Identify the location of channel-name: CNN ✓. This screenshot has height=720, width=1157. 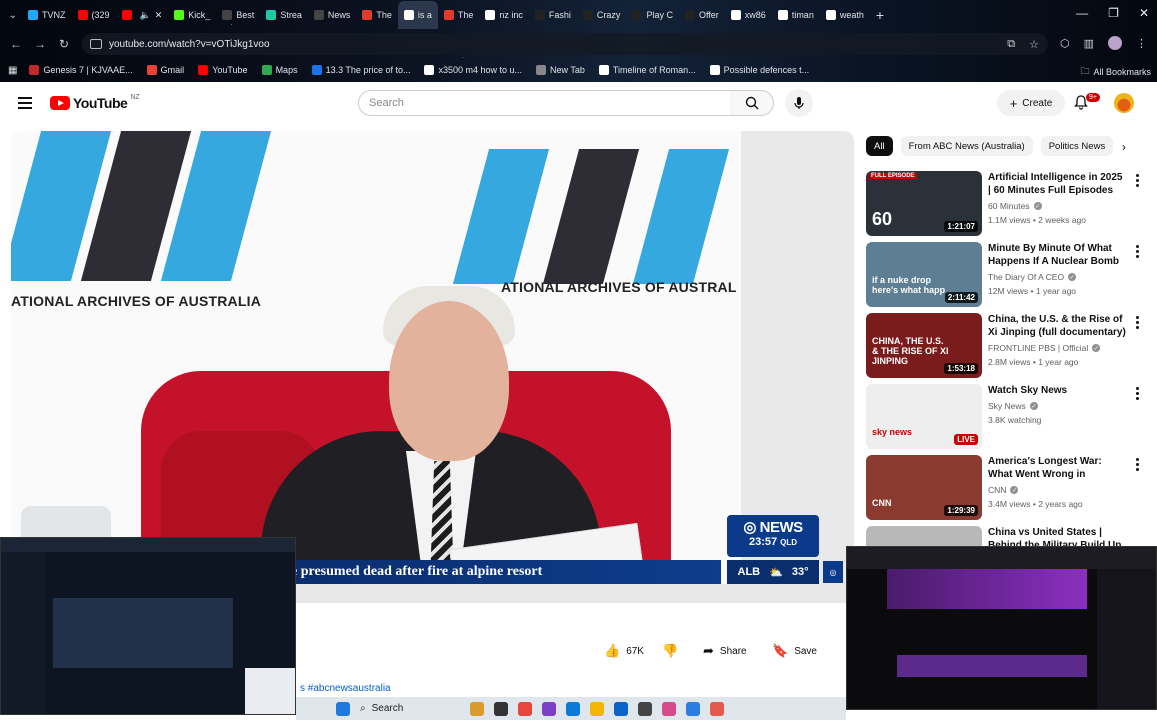
(1003, 490).